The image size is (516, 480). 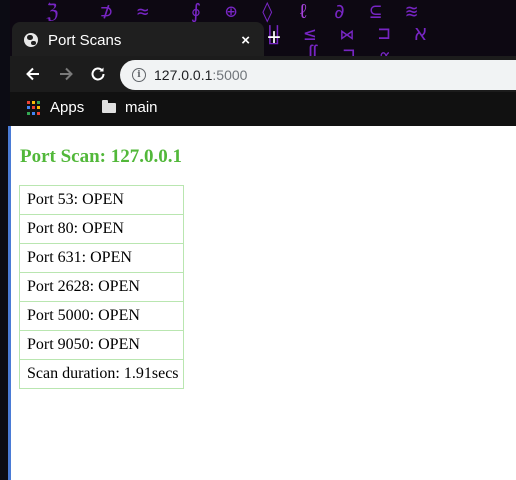 I want to click on tab-title: Port Scans, so click(x=85, y=40).